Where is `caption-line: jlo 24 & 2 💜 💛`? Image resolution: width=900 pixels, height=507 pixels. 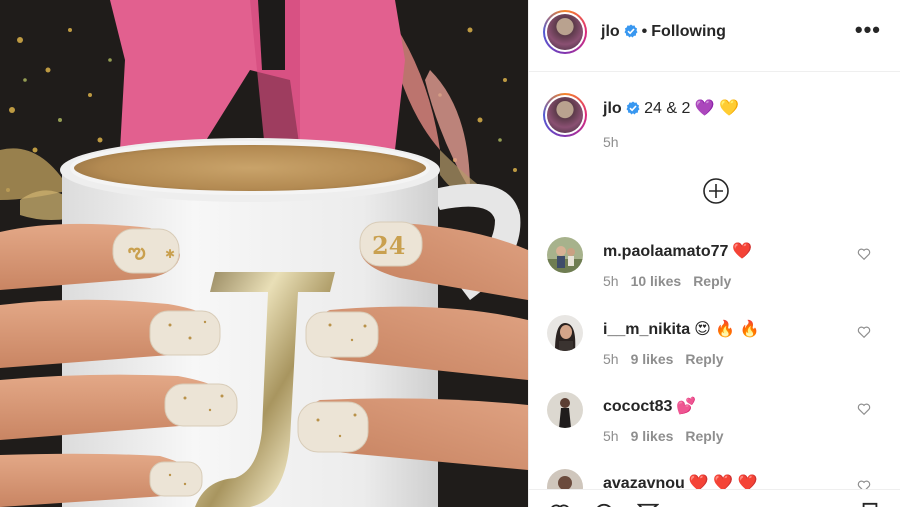
caption-line: jlo 24 & 2 💜 💛 is located at coordinates (671, 108).